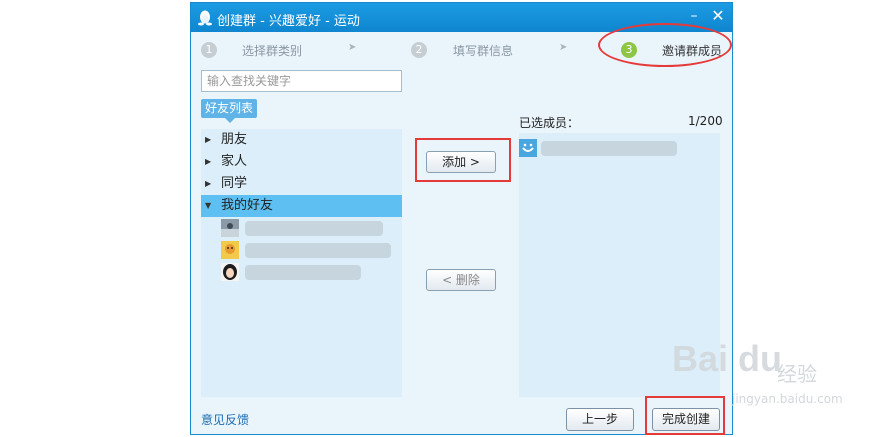 The width and height of the screenshot is (873, 437). I want to click on search-input, so click(301, 81).